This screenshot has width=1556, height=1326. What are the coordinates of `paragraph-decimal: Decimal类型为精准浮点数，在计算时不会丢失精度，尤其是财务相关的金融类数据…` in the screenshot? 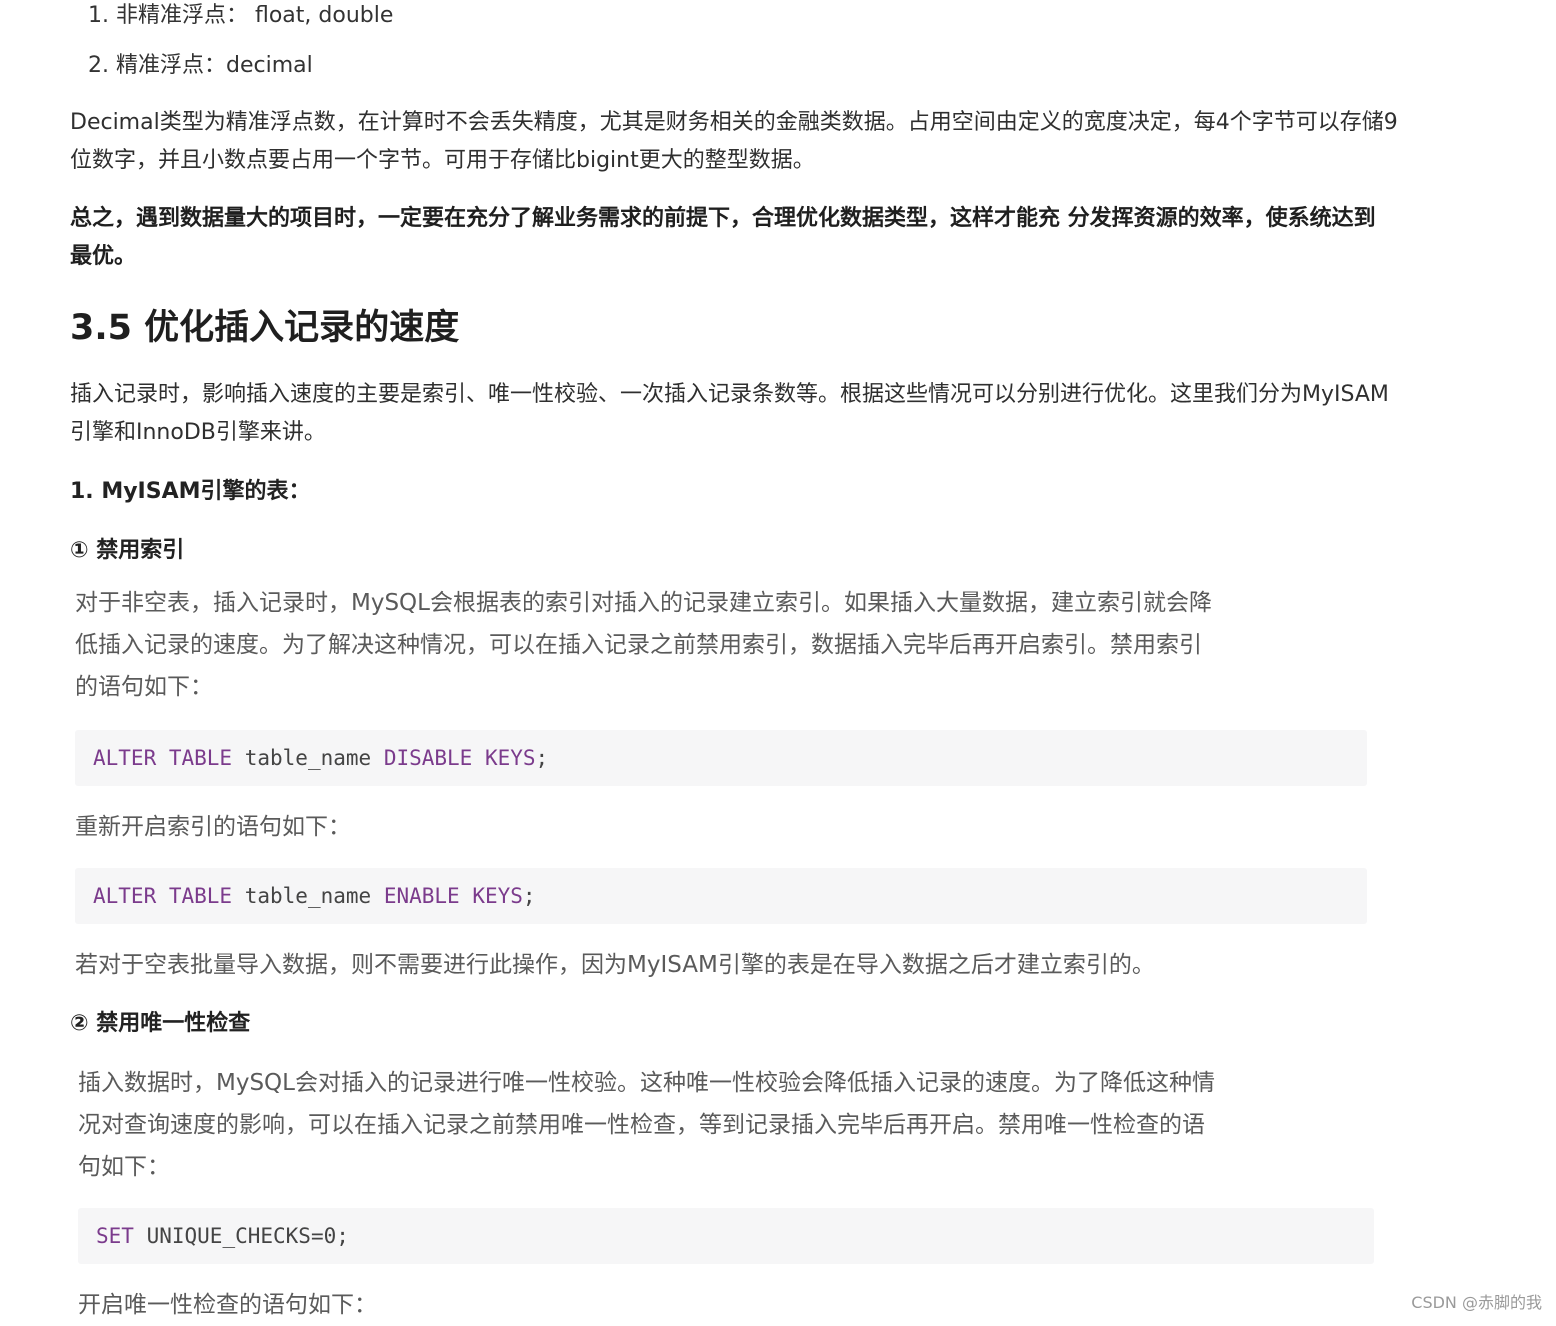 It's located at (793, 142).